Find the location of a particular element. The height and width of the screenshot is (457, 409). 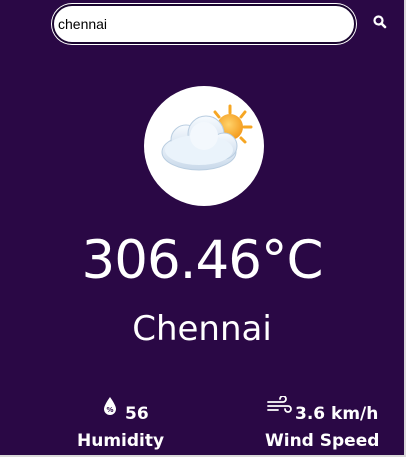

weather-icon-container is located at coordinates (204, 146).